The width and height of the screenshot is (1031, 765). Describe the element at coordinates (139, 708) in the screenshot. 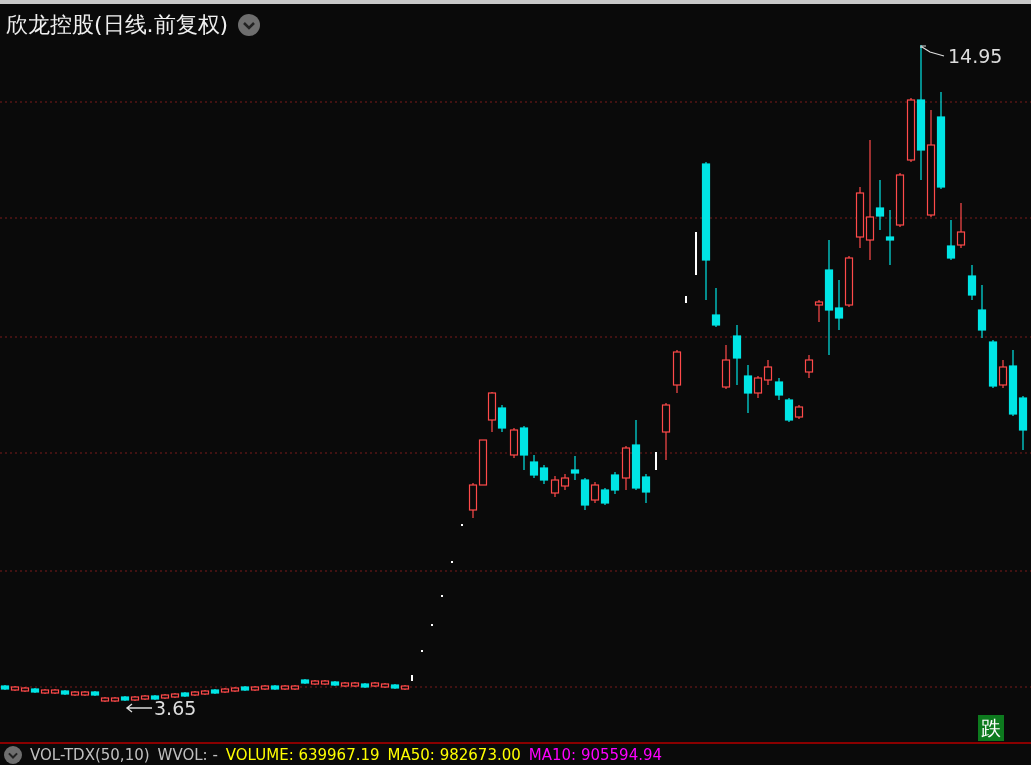

I see `arrow-icon` at that location.